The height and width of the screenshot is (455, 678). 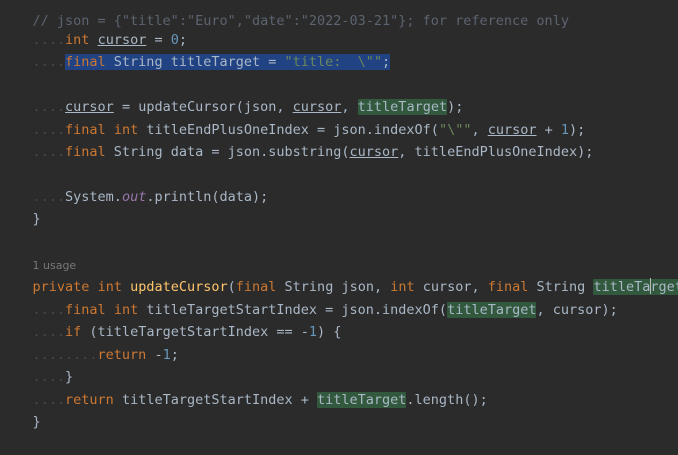 I want to click on code-line-if: ....if (titleTargetStartIndex == -1) {, so click(x=339, y=319).